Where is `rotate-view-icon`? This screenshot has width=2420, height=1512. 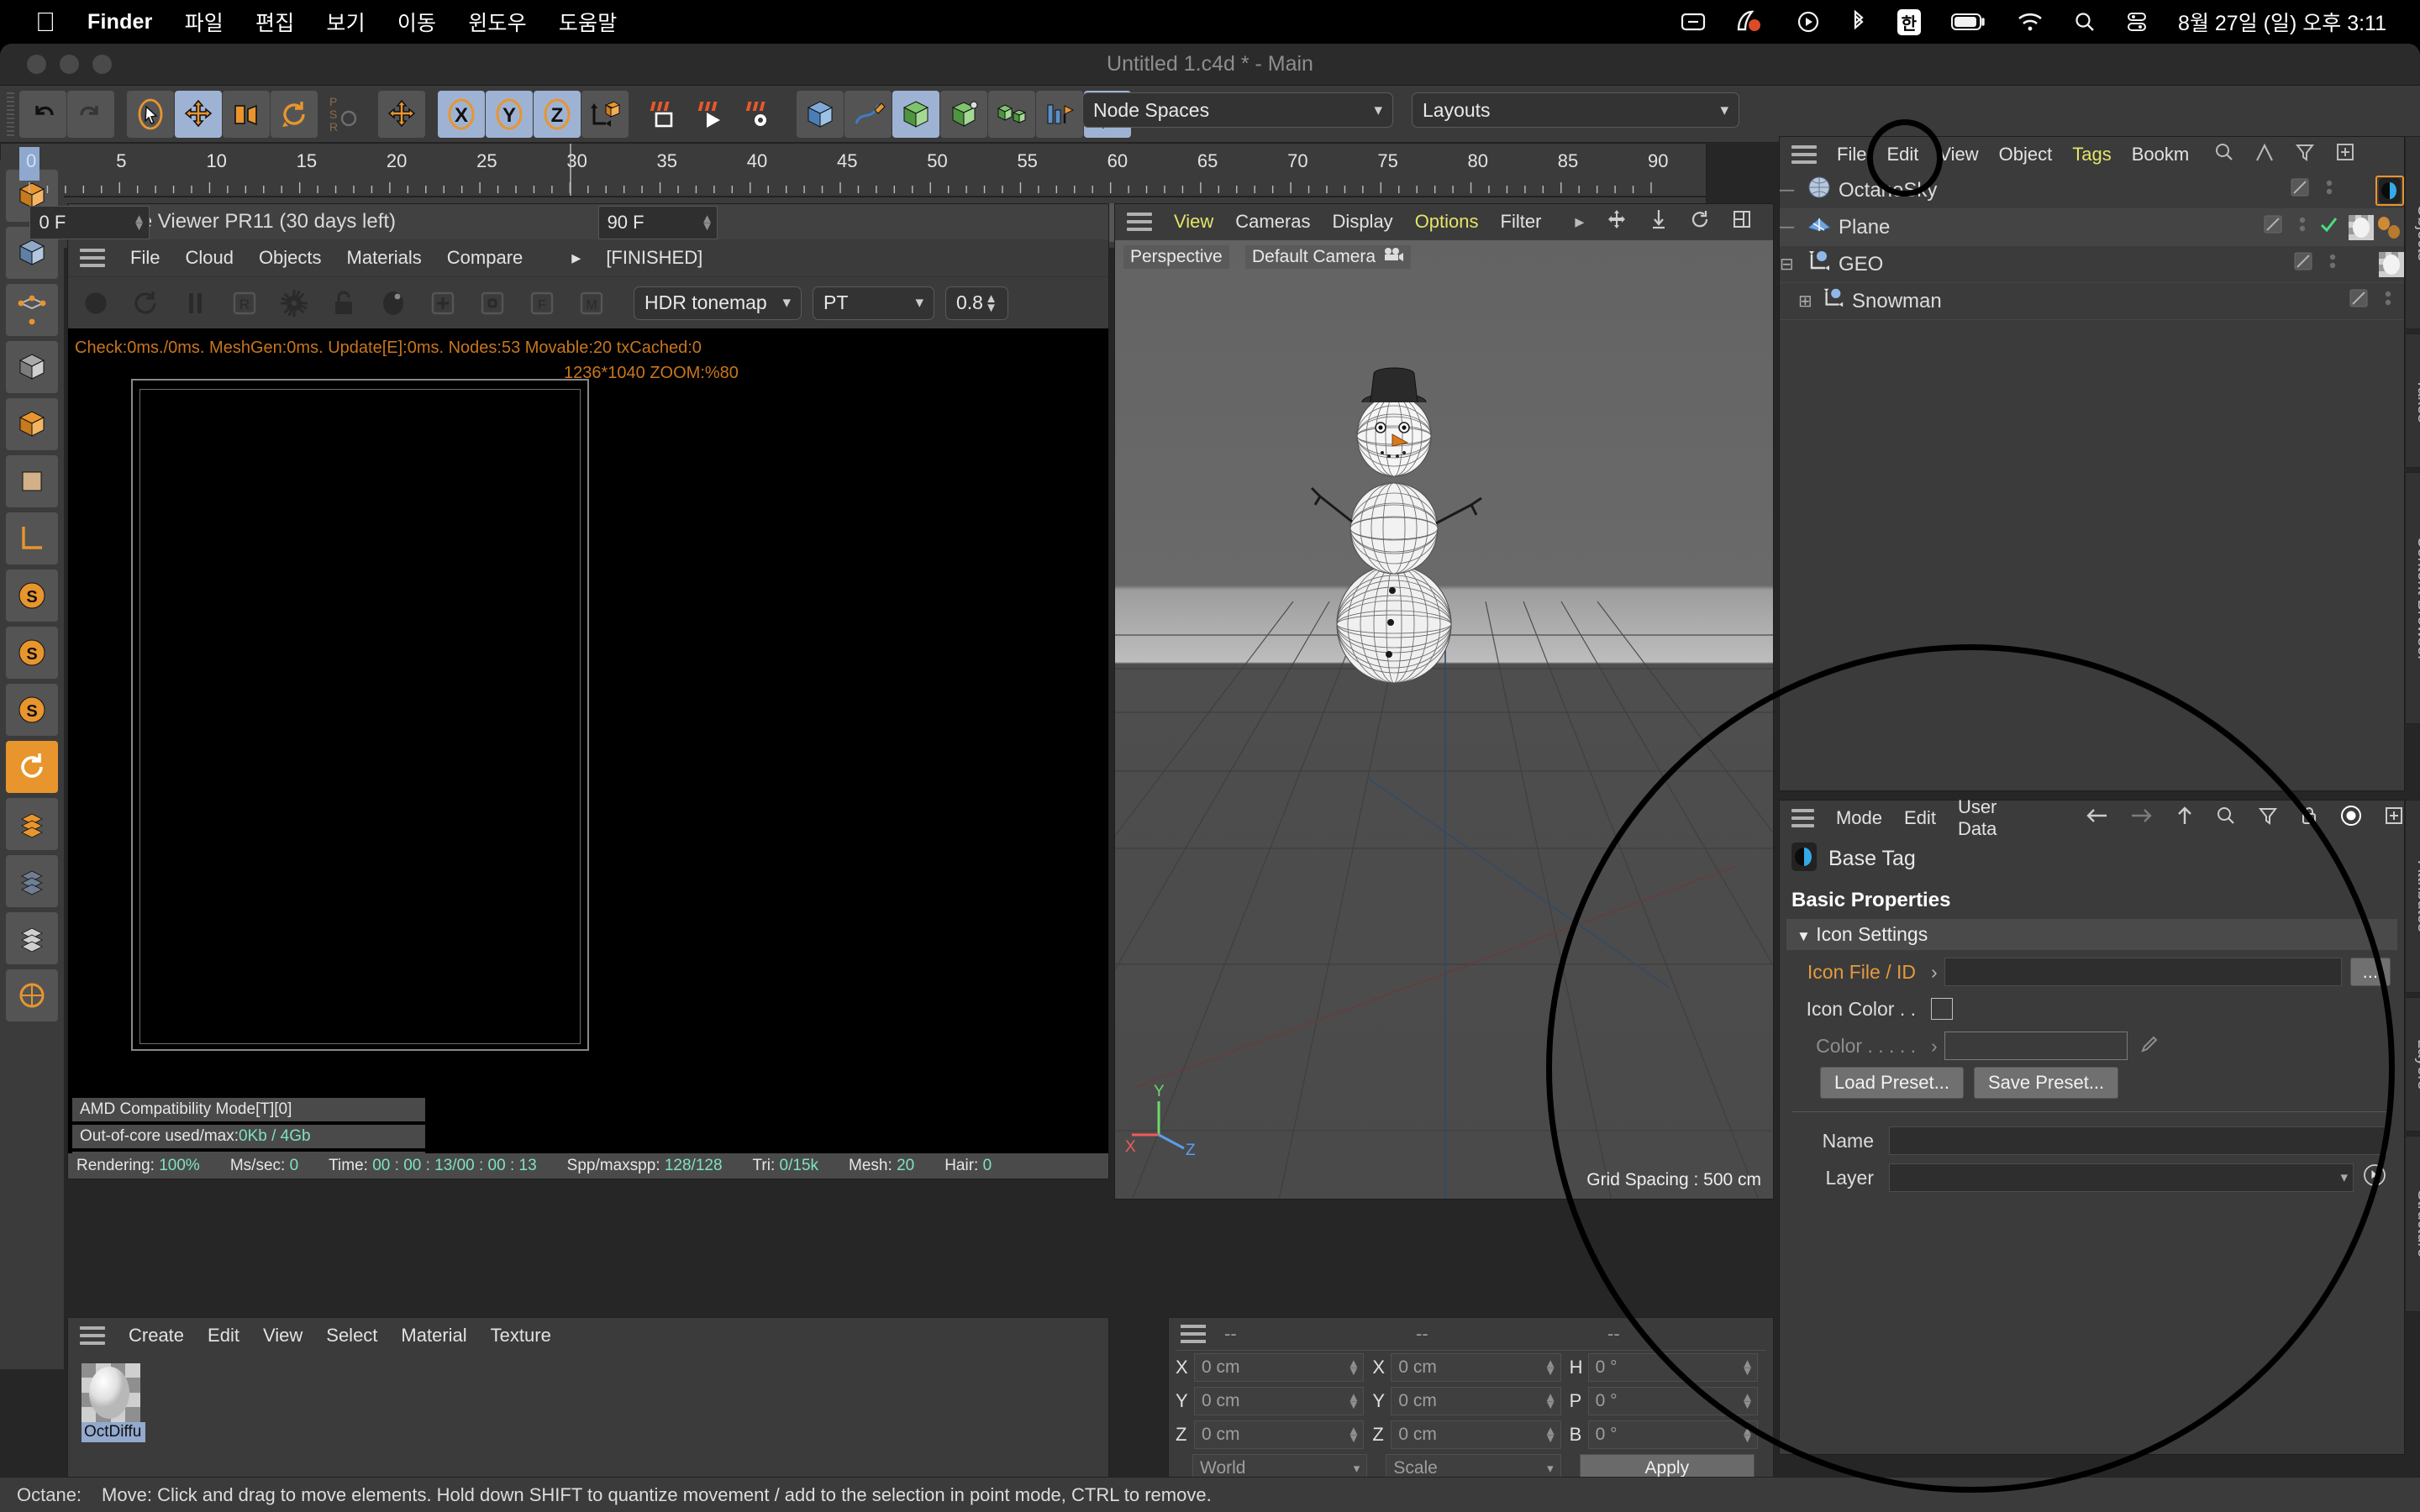 rotate-view-icon is located at coordinates (1700, 221).